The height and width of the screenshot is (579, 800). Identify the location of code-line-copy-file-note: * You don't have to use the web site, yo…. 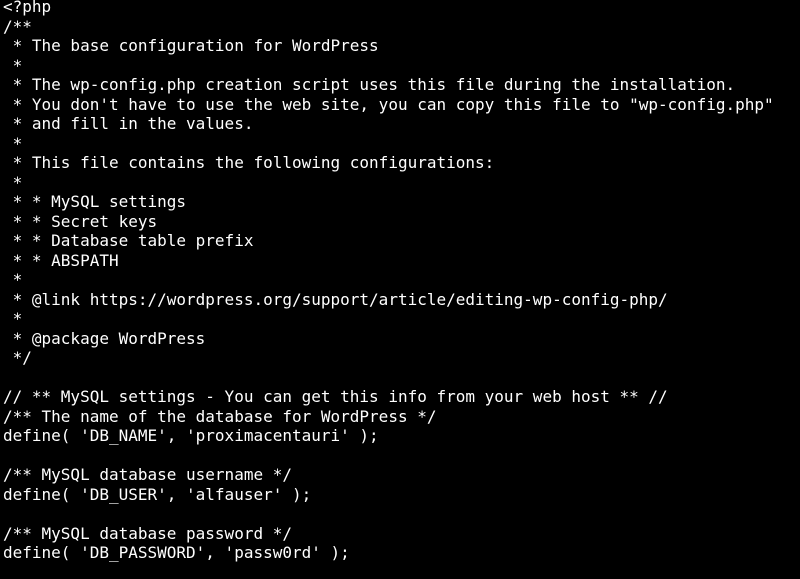
(388, 104).